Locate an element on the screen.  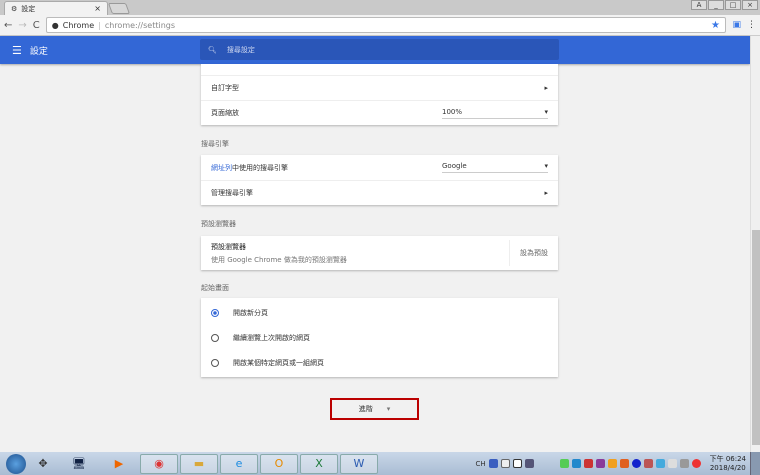
maximize-button: □ is located at coordinates (733, 5).